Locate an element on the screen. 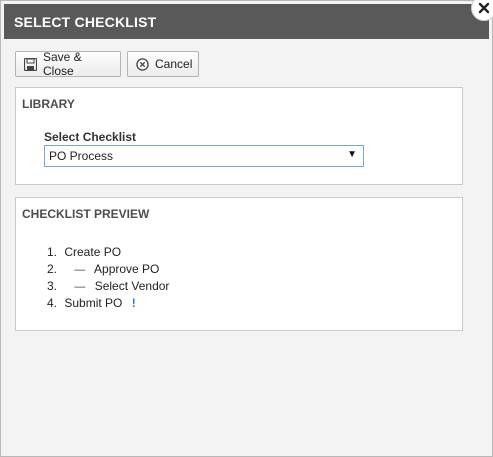  checklist-step: 3. — Select Vendor is located at coordinates (108, 286).